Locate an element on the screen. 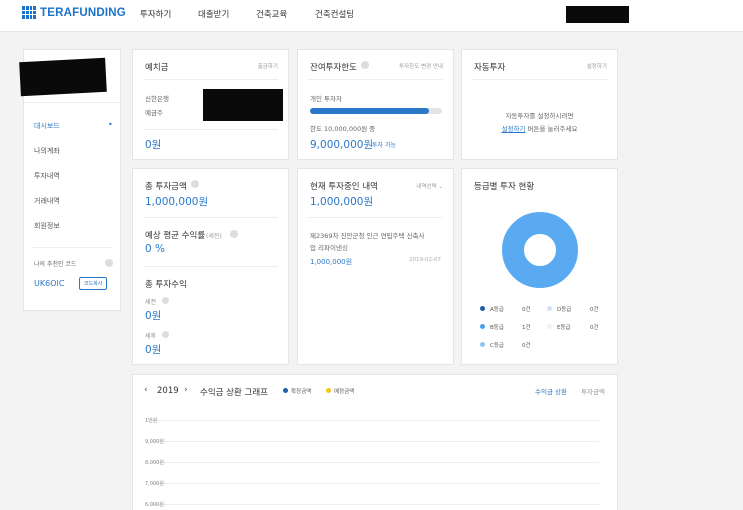 This screenshot has width=743, height=510. limit-info-link: 투자한도 변경 안내 is located at coordinates (421, 66).